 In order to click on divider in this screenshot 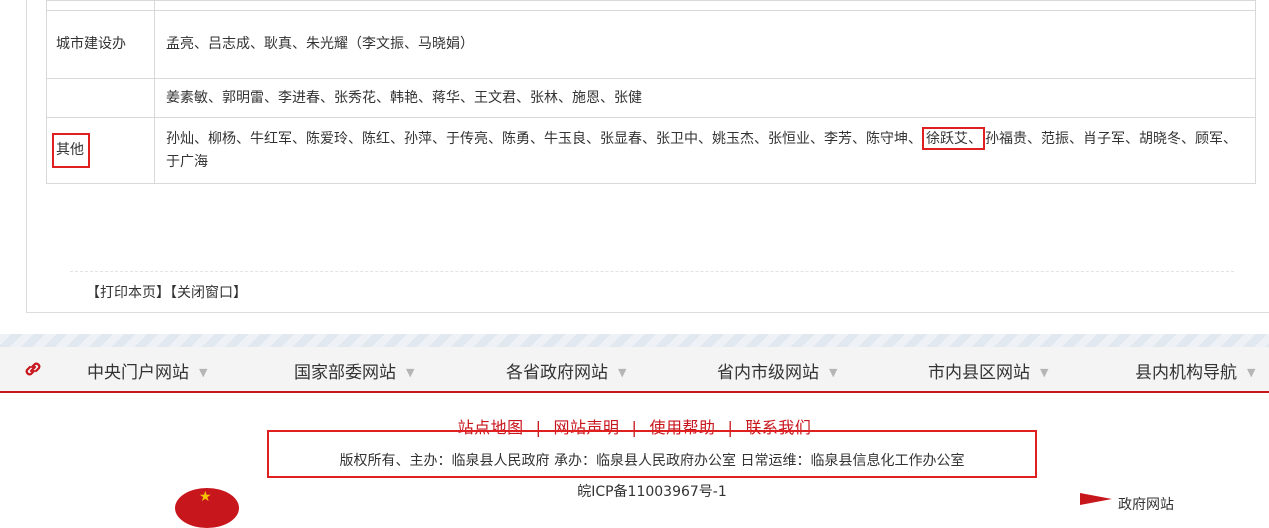, I will do `click(652, 271)`.